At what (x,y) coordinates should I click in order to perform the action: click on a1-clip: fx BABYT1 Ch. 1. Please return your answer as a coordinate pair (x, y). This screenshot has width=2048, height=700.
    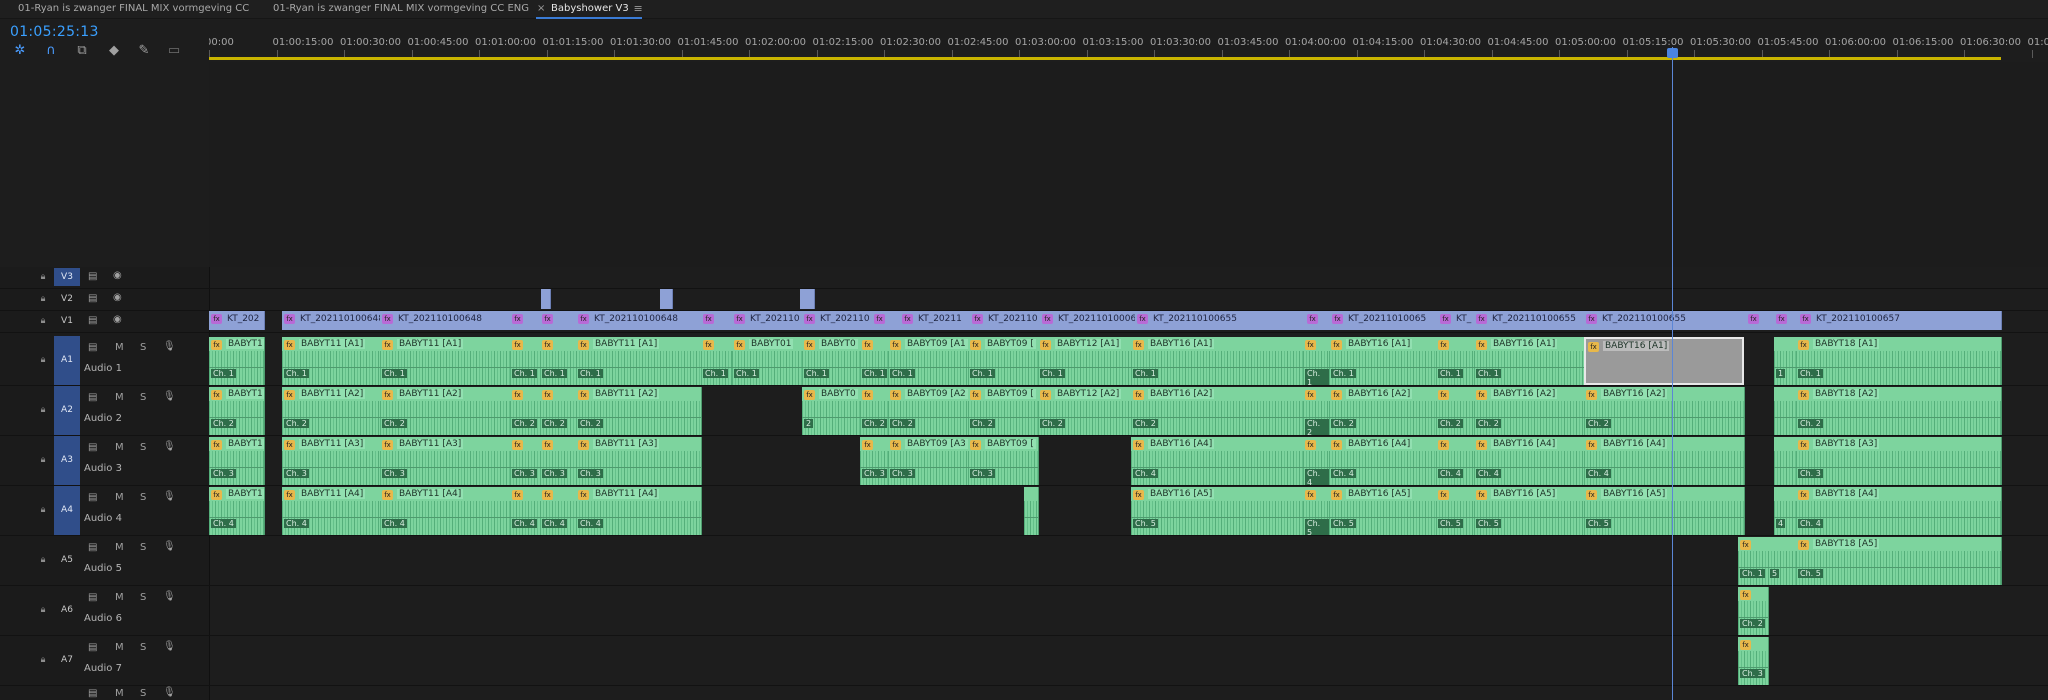
    Looking at the image, I should click on (237, 361).